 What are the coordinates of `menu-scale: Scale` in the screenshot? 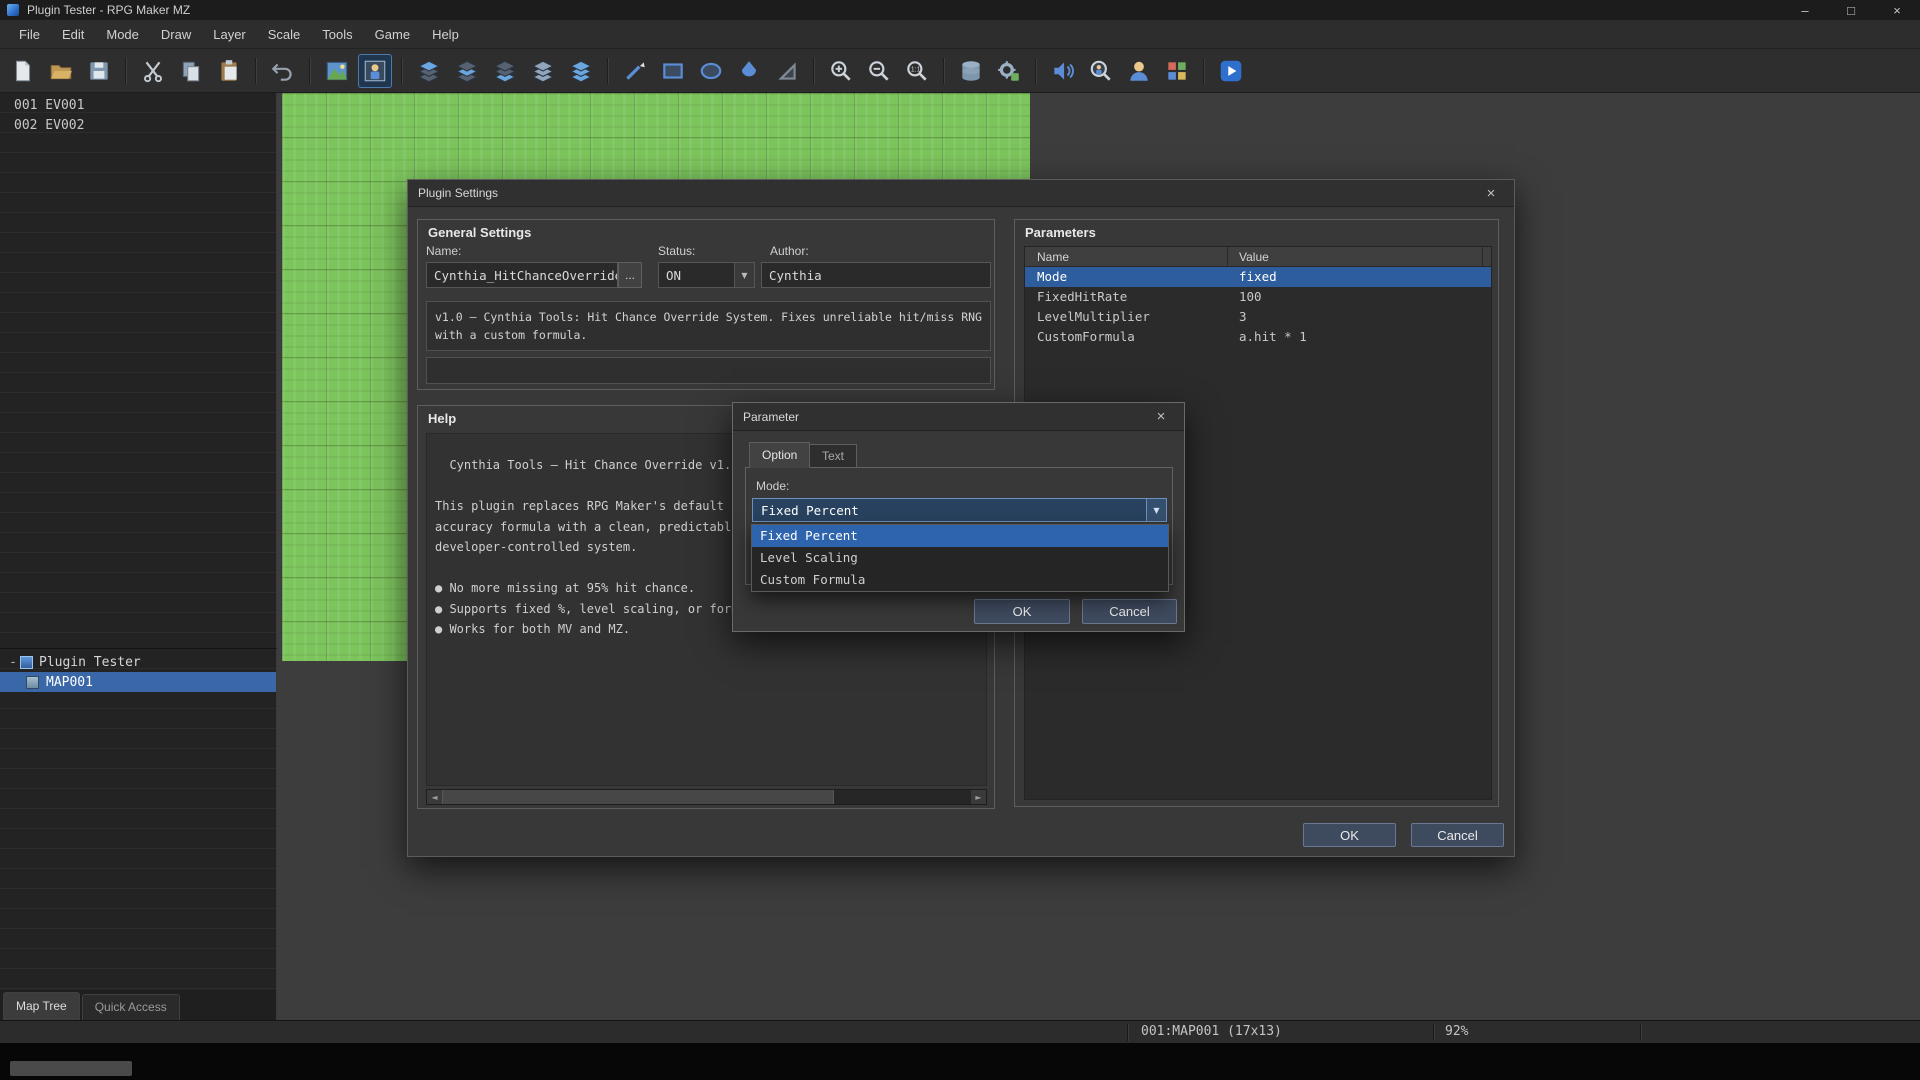 It's located at (284, 34).